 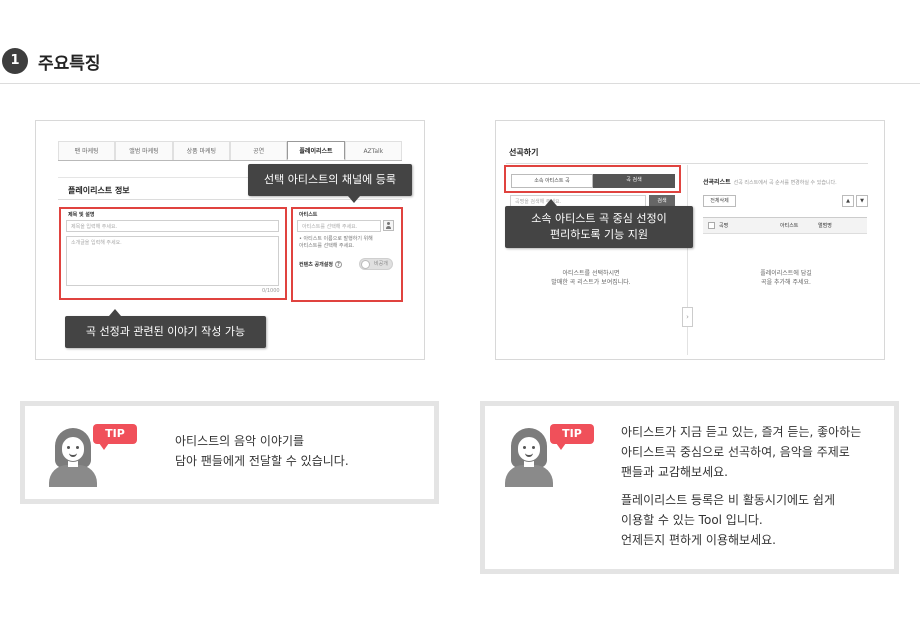 What do you see at coordinates (330, 179) in the screenshot?
I see `tooltip-channel-text: 선택 아티스트의 채널에 등록` at bounding box center [330, 179].